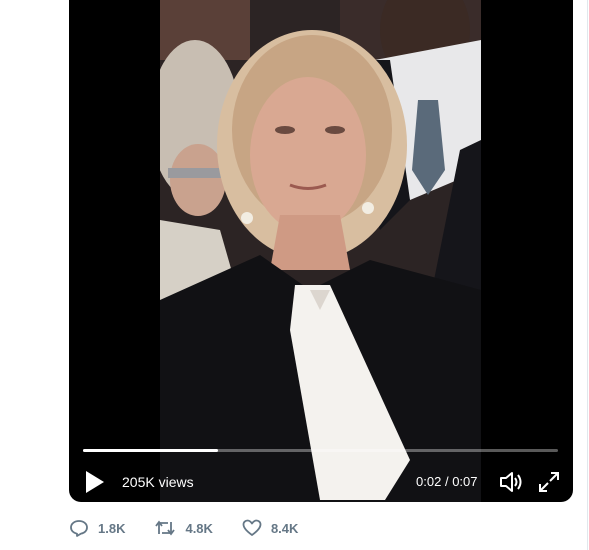 The height and width of the screenshot is (550, 589). What do you see at coordinates (183, 528) in the screenshot?
I see `retweet-button: 4.8K` at bounding box center [183, 528].